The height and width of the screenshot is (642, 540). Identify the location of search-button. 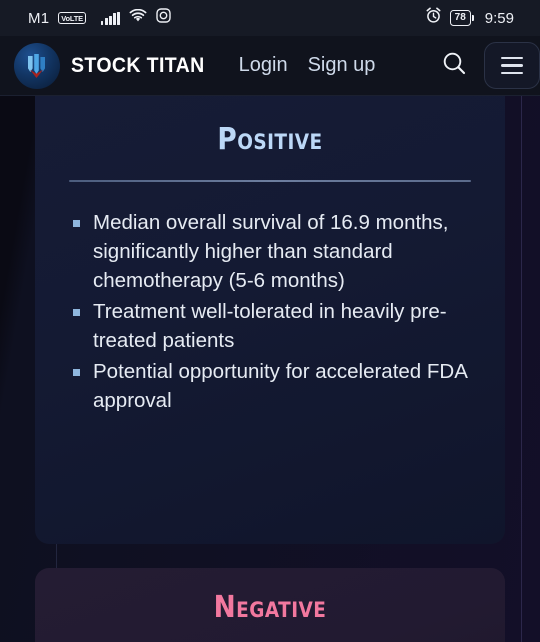
(454, 65).